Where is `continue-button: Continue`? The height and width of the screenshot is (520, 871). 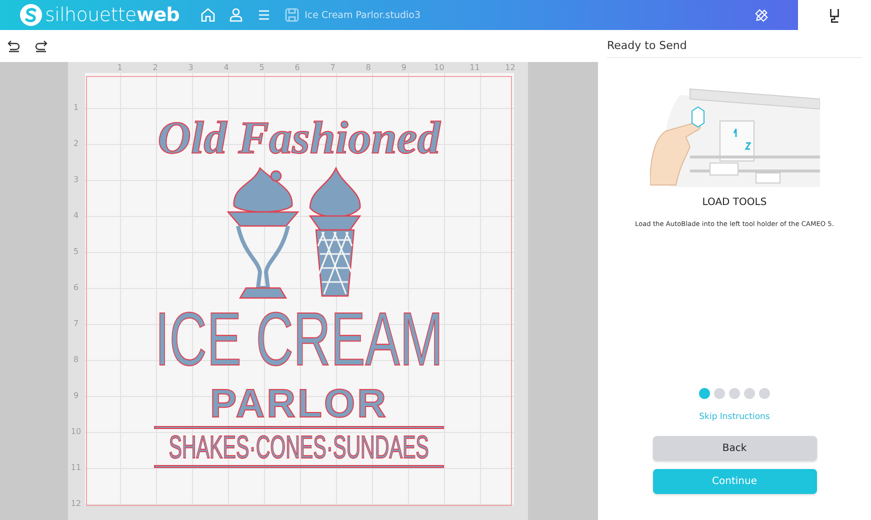 continue-button: Continue is located at coordinates (734, 481).